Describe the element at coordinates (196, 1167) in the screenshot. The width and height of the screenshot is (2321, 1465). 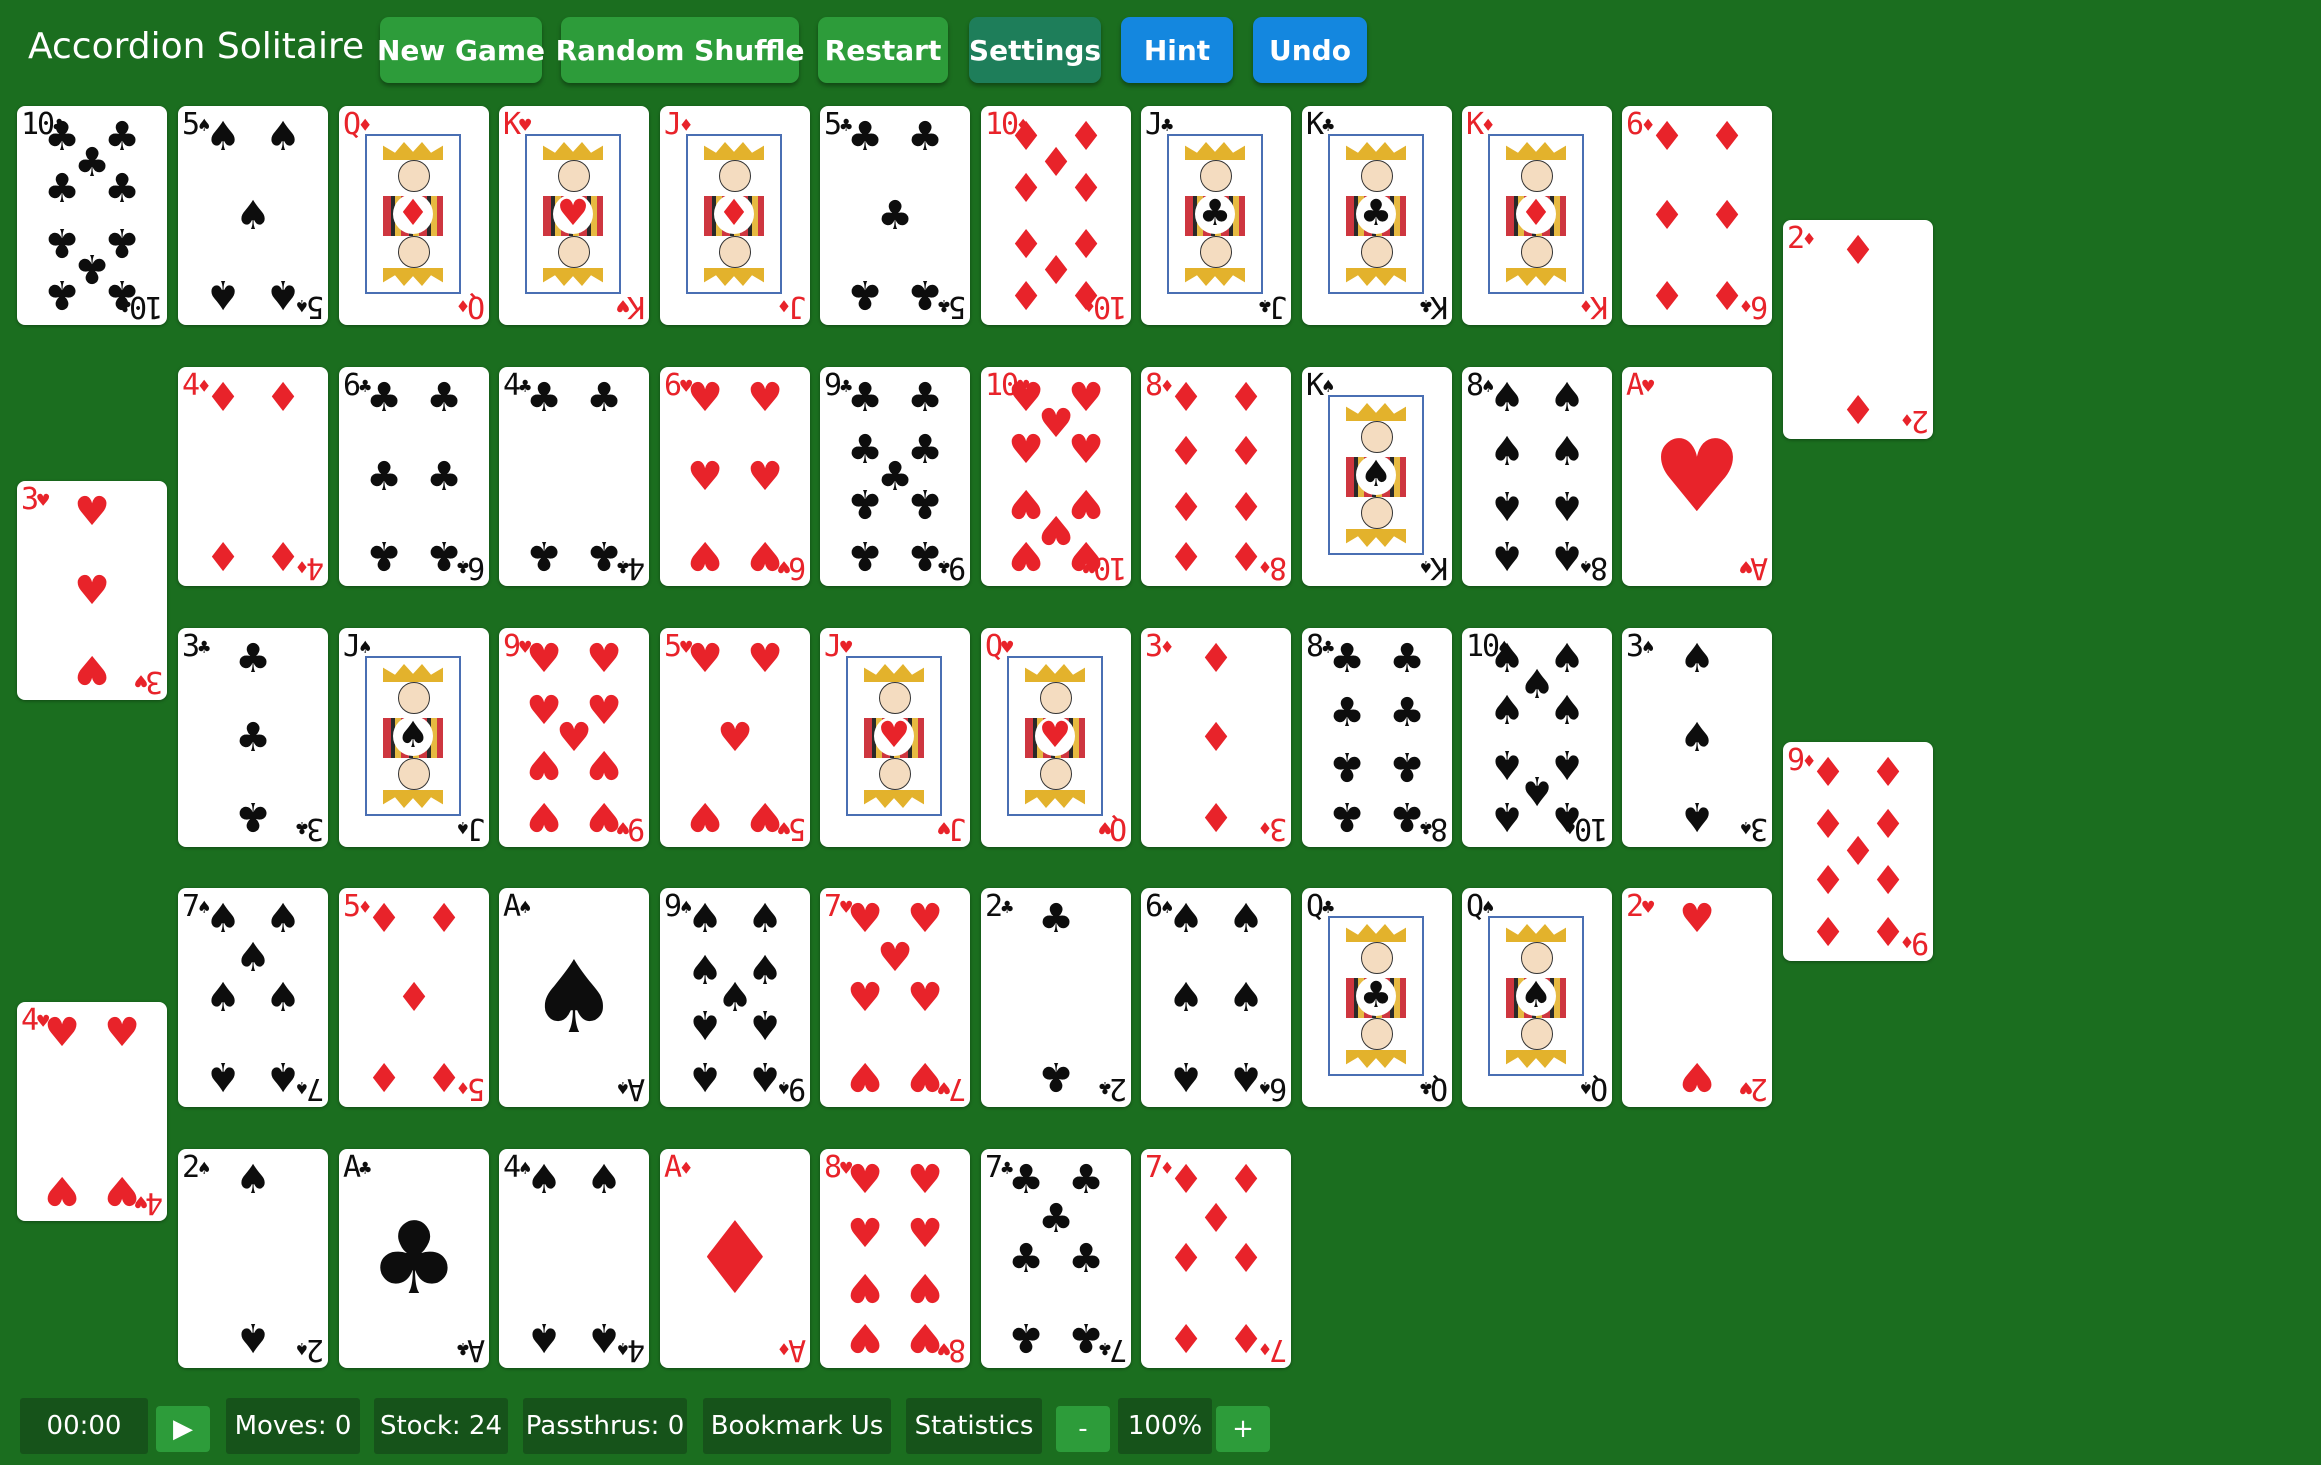
I see `card-index: 2♠` at that location.